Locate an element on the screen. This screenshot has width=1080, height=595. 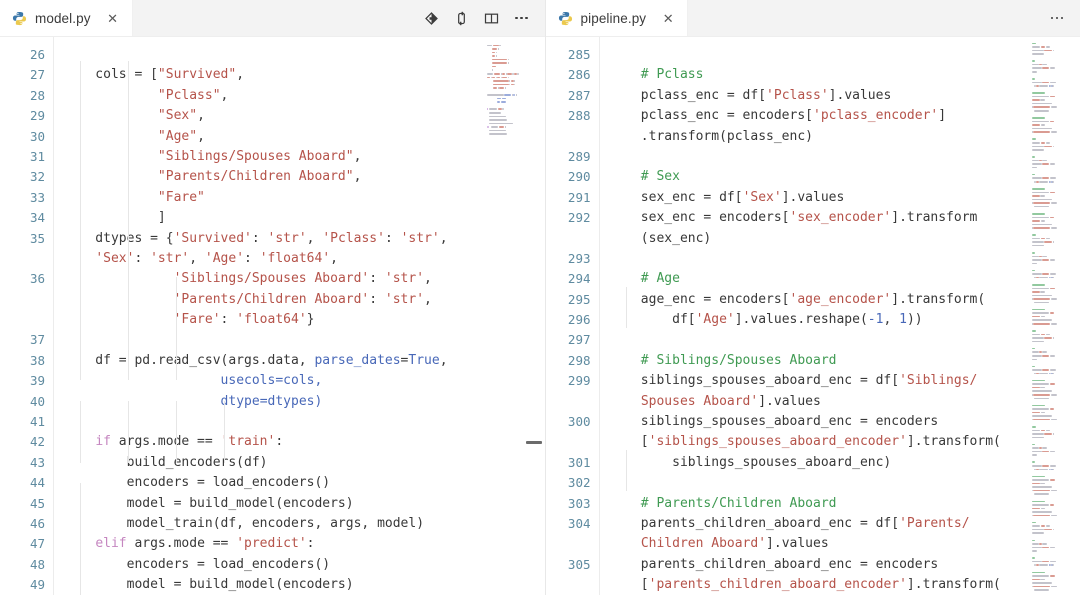
minimap-right is located at coordinates (1054, 316).